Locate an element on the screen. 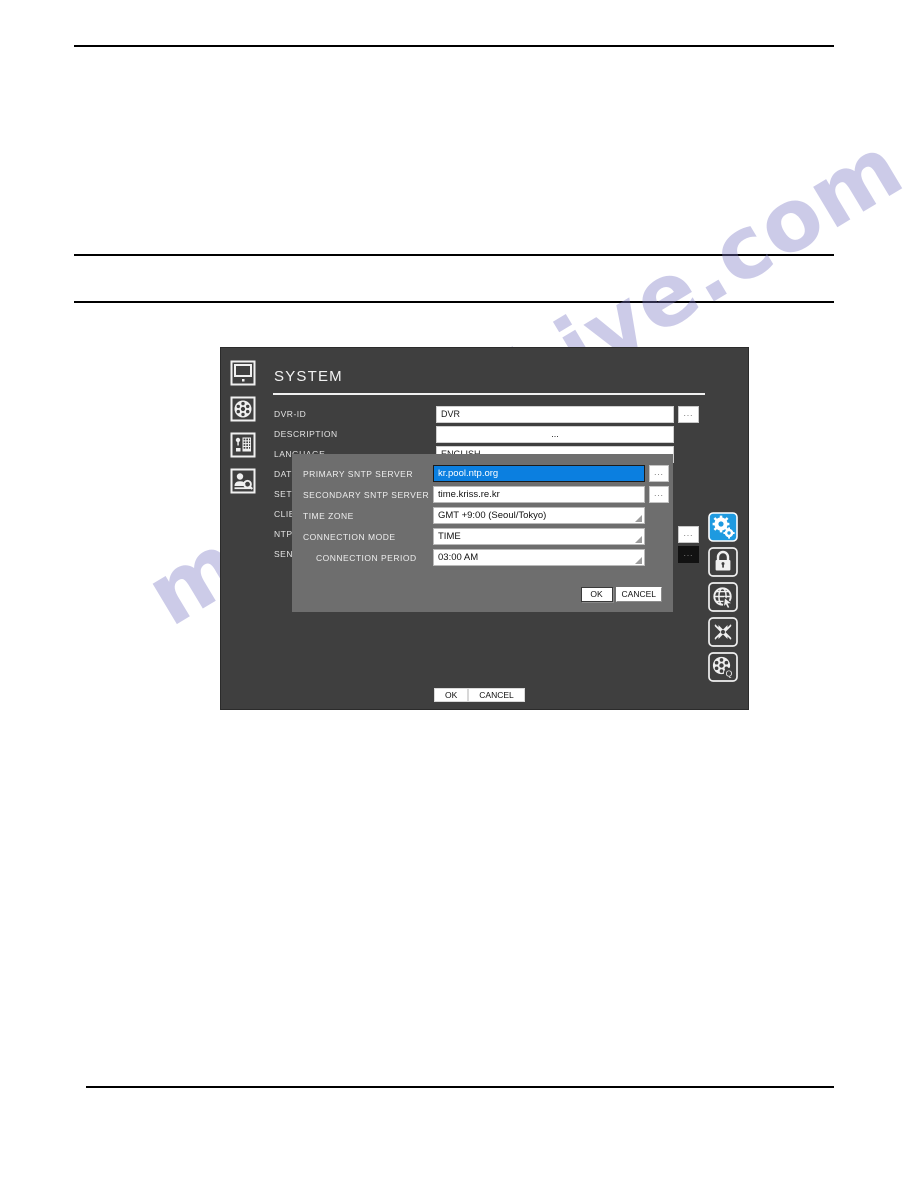  page-rule-middle-lower is located at coordinates (454, 302).